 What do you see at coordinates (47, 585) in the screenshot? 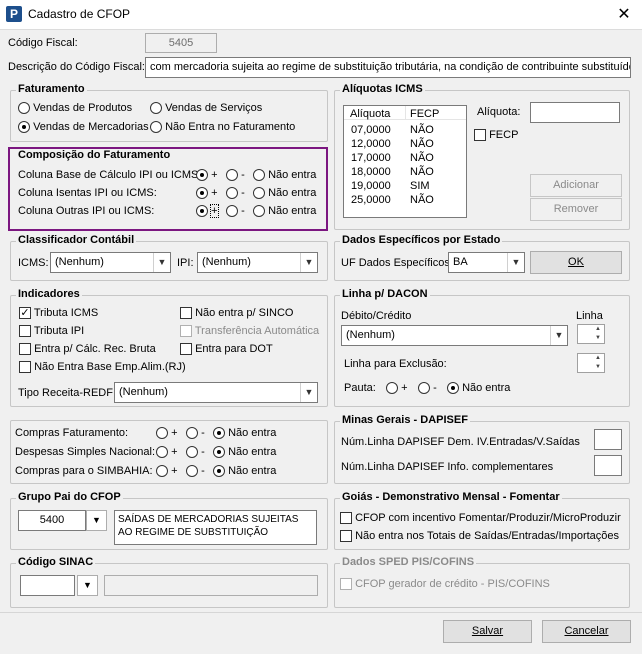
I see `sinac-code` at bounding box center [47, 585].